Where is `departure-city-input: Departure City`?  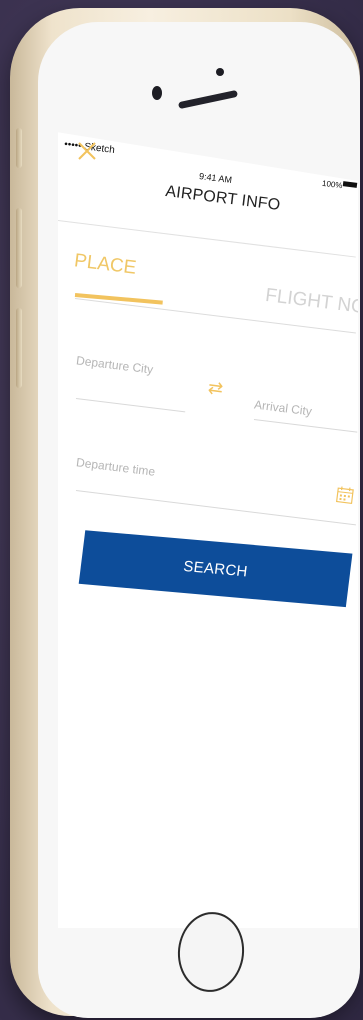 departure-city-input: Departure City is located at coordinates (114, 364).